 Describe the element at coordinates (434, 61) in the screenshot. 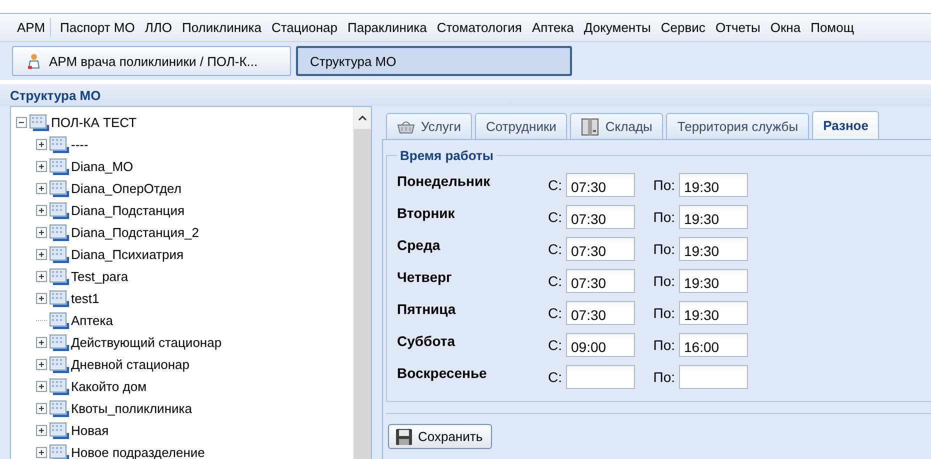

I see `window-tab: Структура МО` at that location.